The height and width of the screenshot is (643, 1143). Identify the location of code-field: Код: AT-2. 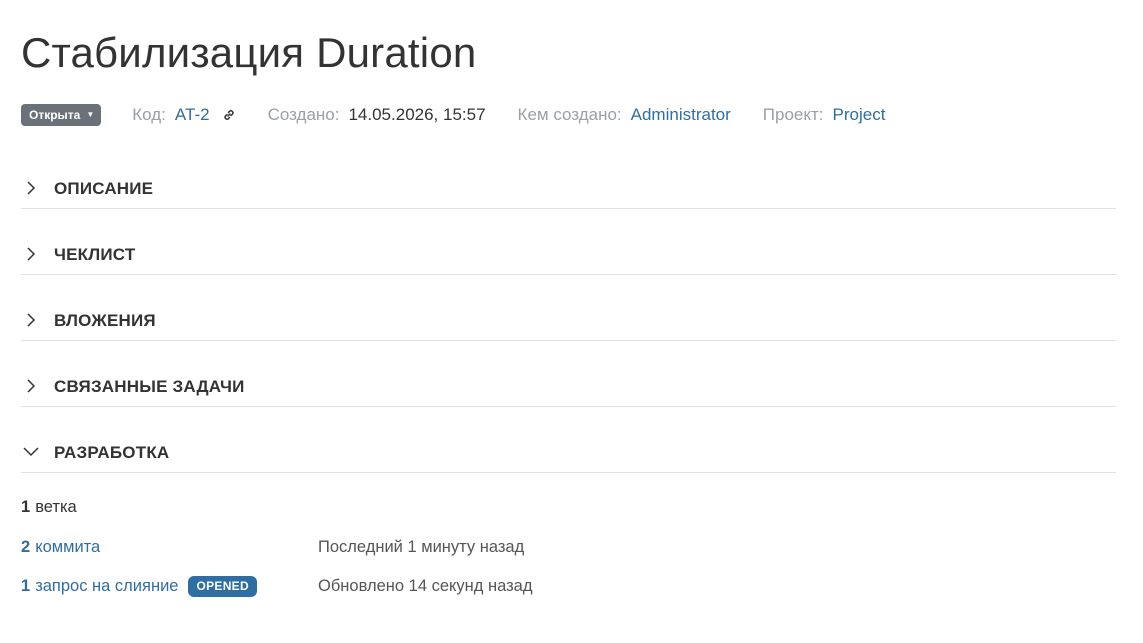
(183, 115).